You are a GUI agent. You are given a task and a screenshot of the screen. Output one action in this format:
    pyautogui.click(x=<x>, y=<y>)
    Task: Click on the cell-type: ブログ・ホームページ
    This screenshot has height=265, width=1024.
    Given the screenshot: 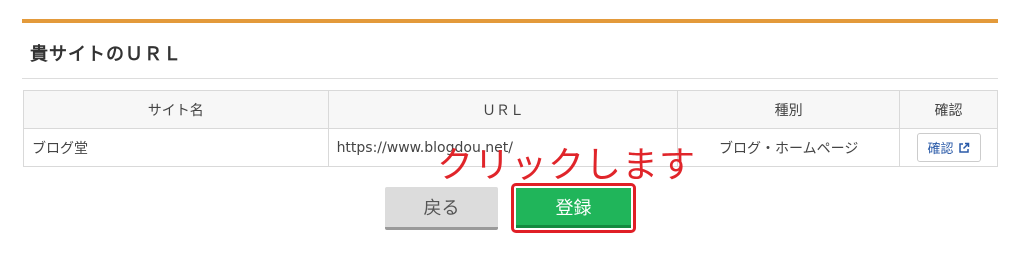 What is the action you would take?
    pyautogui.click(x=789, y=147)
    